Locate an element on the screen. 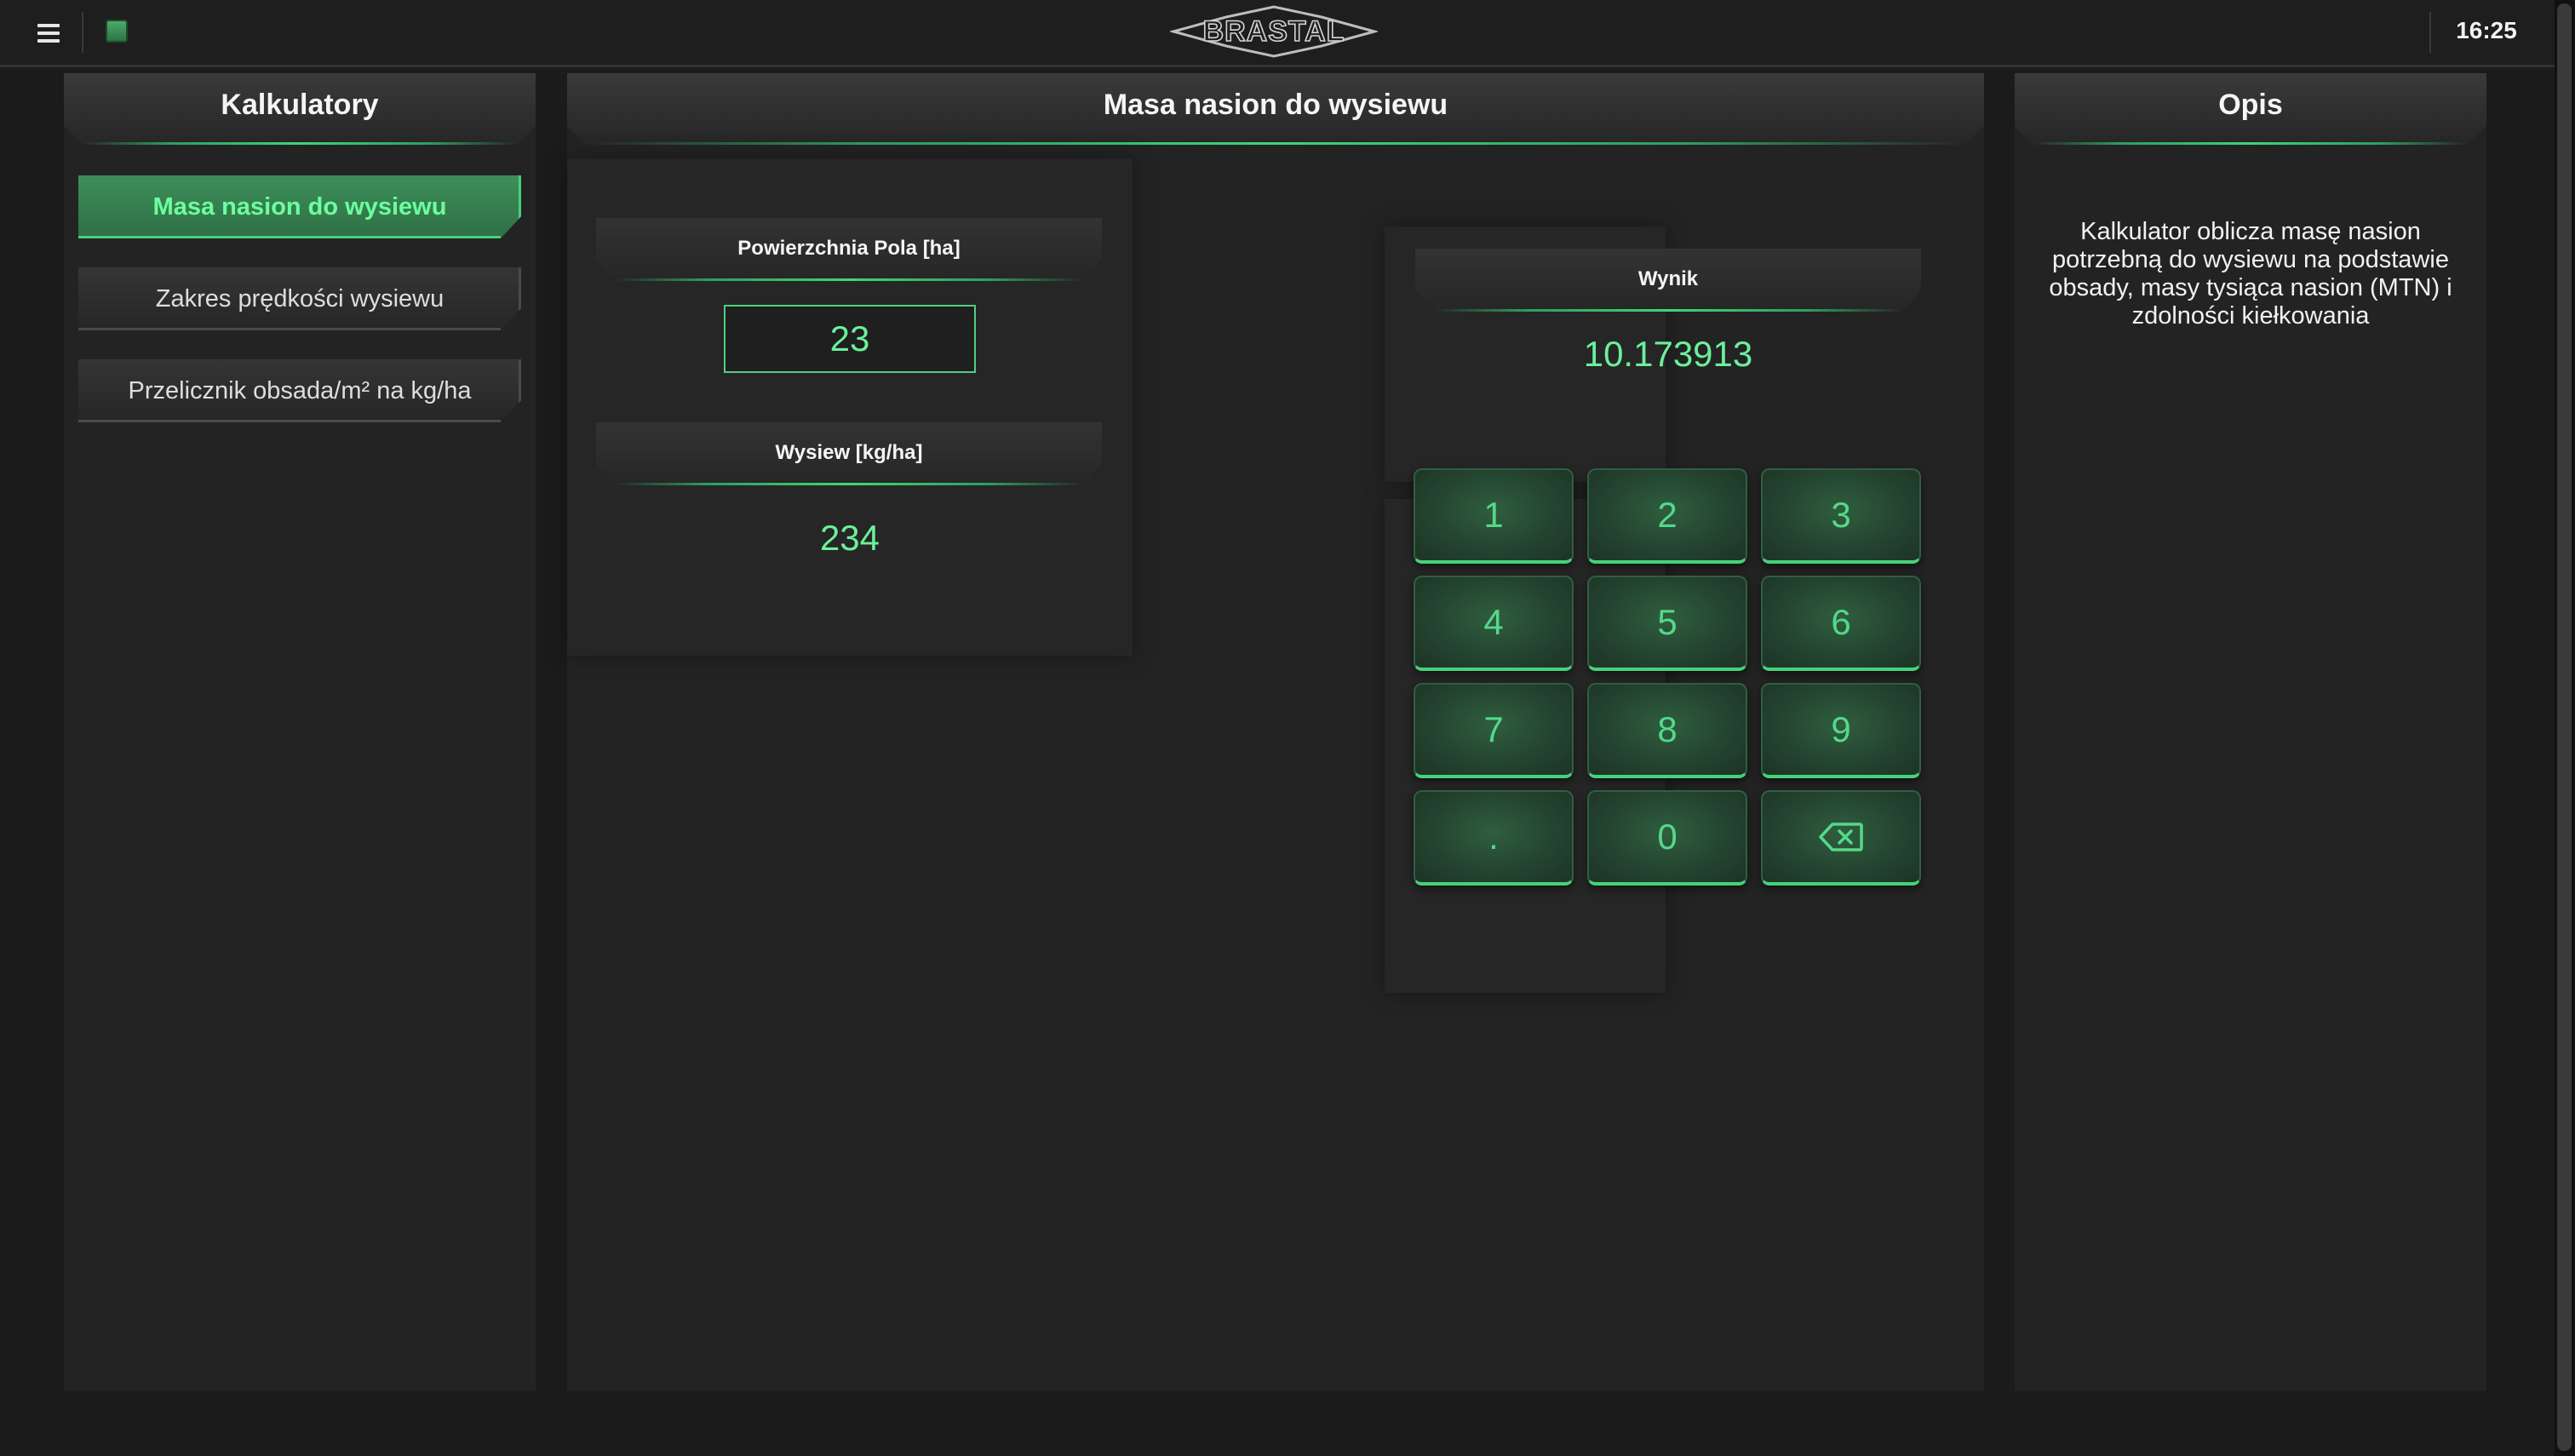 The image size is (2575, 1456). topbar-divider is located at coordinates (82, 33).